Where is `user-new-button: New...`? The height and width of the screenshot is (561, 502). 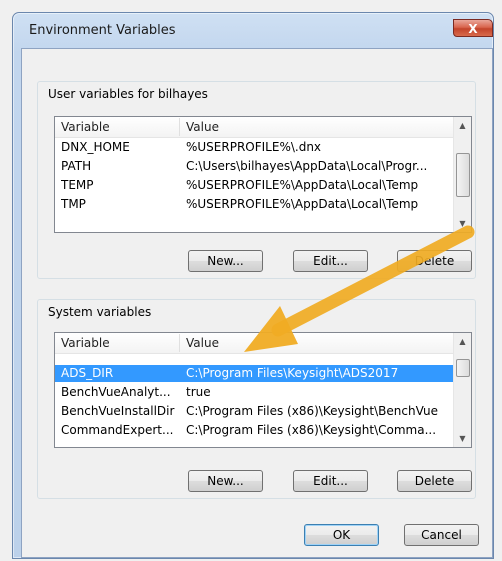
user-new-button: New... is located at coordinates (225, 261).